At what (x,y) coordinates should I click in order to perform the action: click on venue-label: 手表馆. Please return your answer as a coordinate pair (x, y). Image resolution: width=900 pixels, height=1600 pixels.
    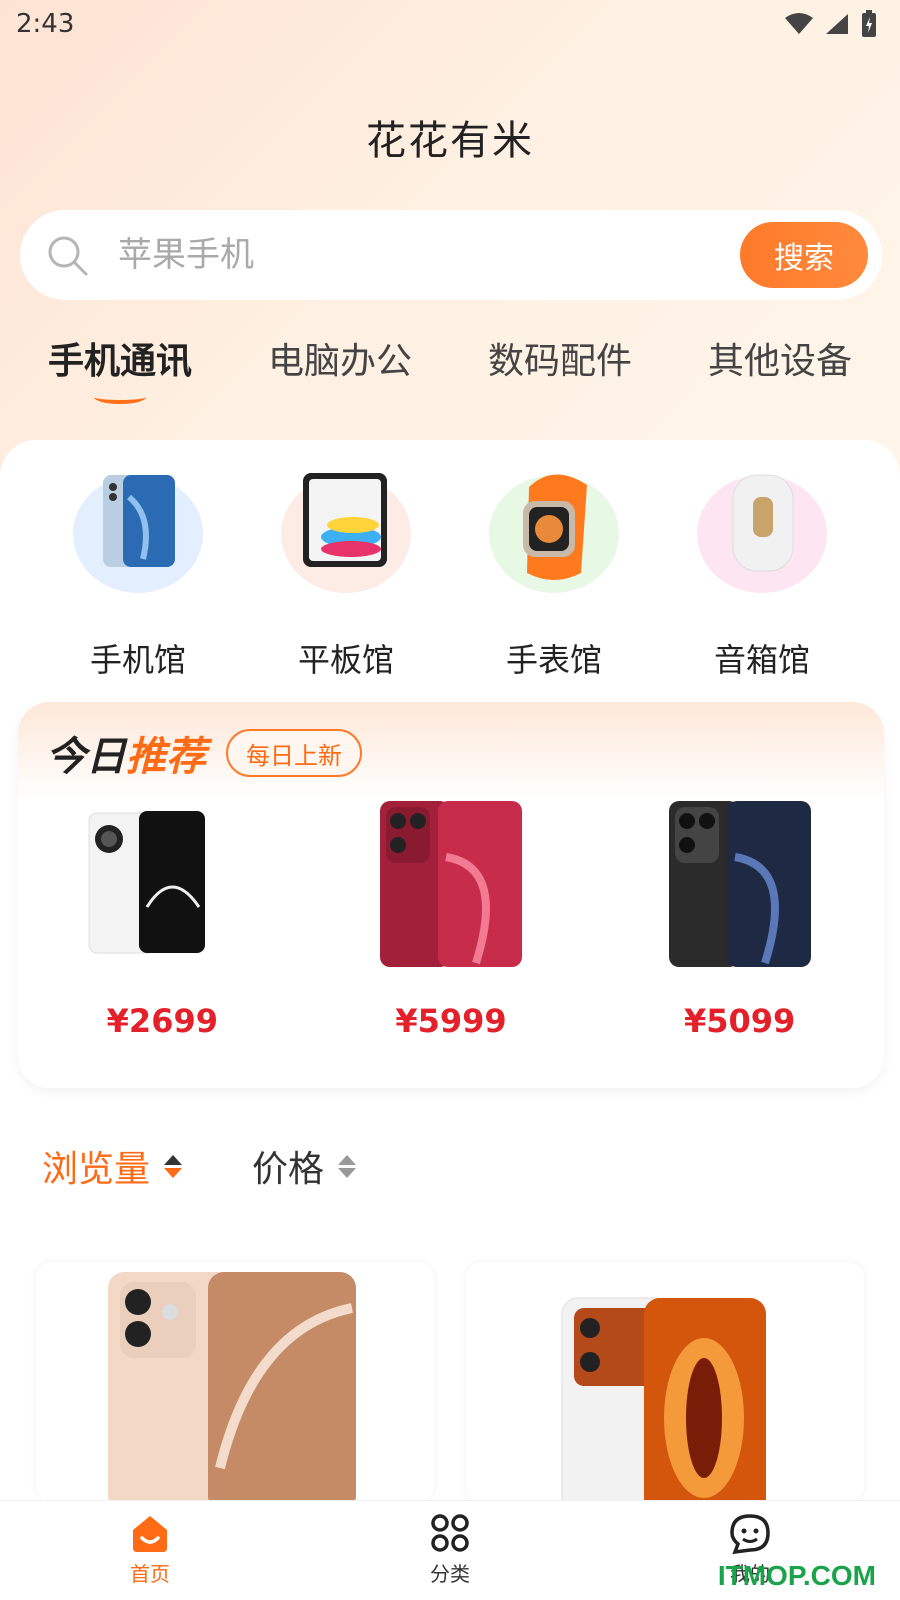
    Looking at the image, I should click on (553, 660).